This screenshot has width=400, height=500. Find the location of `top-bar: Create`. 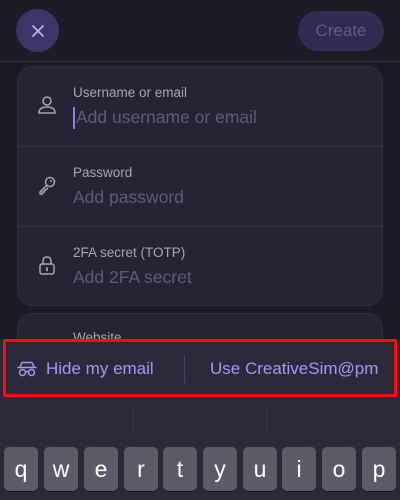

top-bar: Create is located at coordinates (200, 31).